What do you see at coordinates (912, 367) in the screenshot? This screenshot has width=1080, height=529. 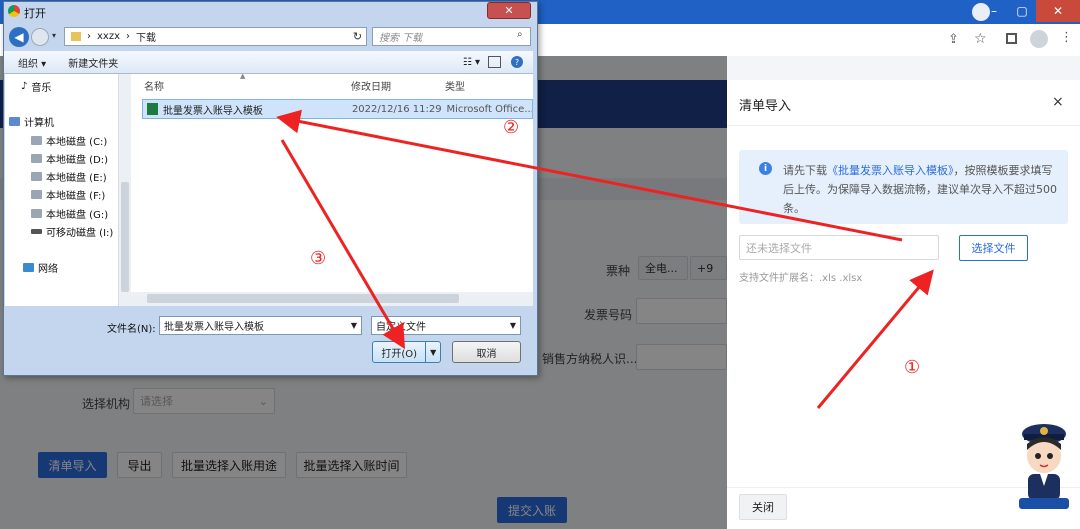 I see `annotation-one: ①` at bounding box center [912, 367].